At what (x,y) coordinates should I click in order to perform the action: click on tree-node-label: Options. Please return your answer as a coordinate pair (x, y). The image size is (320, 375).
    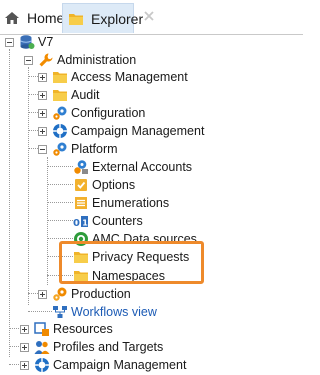
    Looking at the image, I should click on (114, 185).